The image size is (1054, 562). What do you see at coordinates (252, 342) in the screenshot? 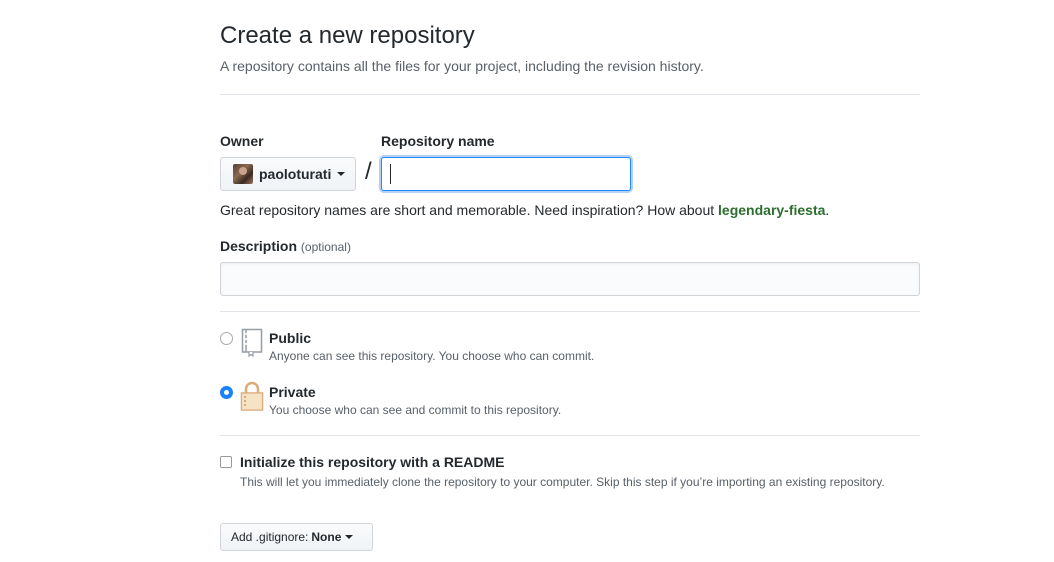
I see `repo-book-icon` at bounding box center [252, 342].